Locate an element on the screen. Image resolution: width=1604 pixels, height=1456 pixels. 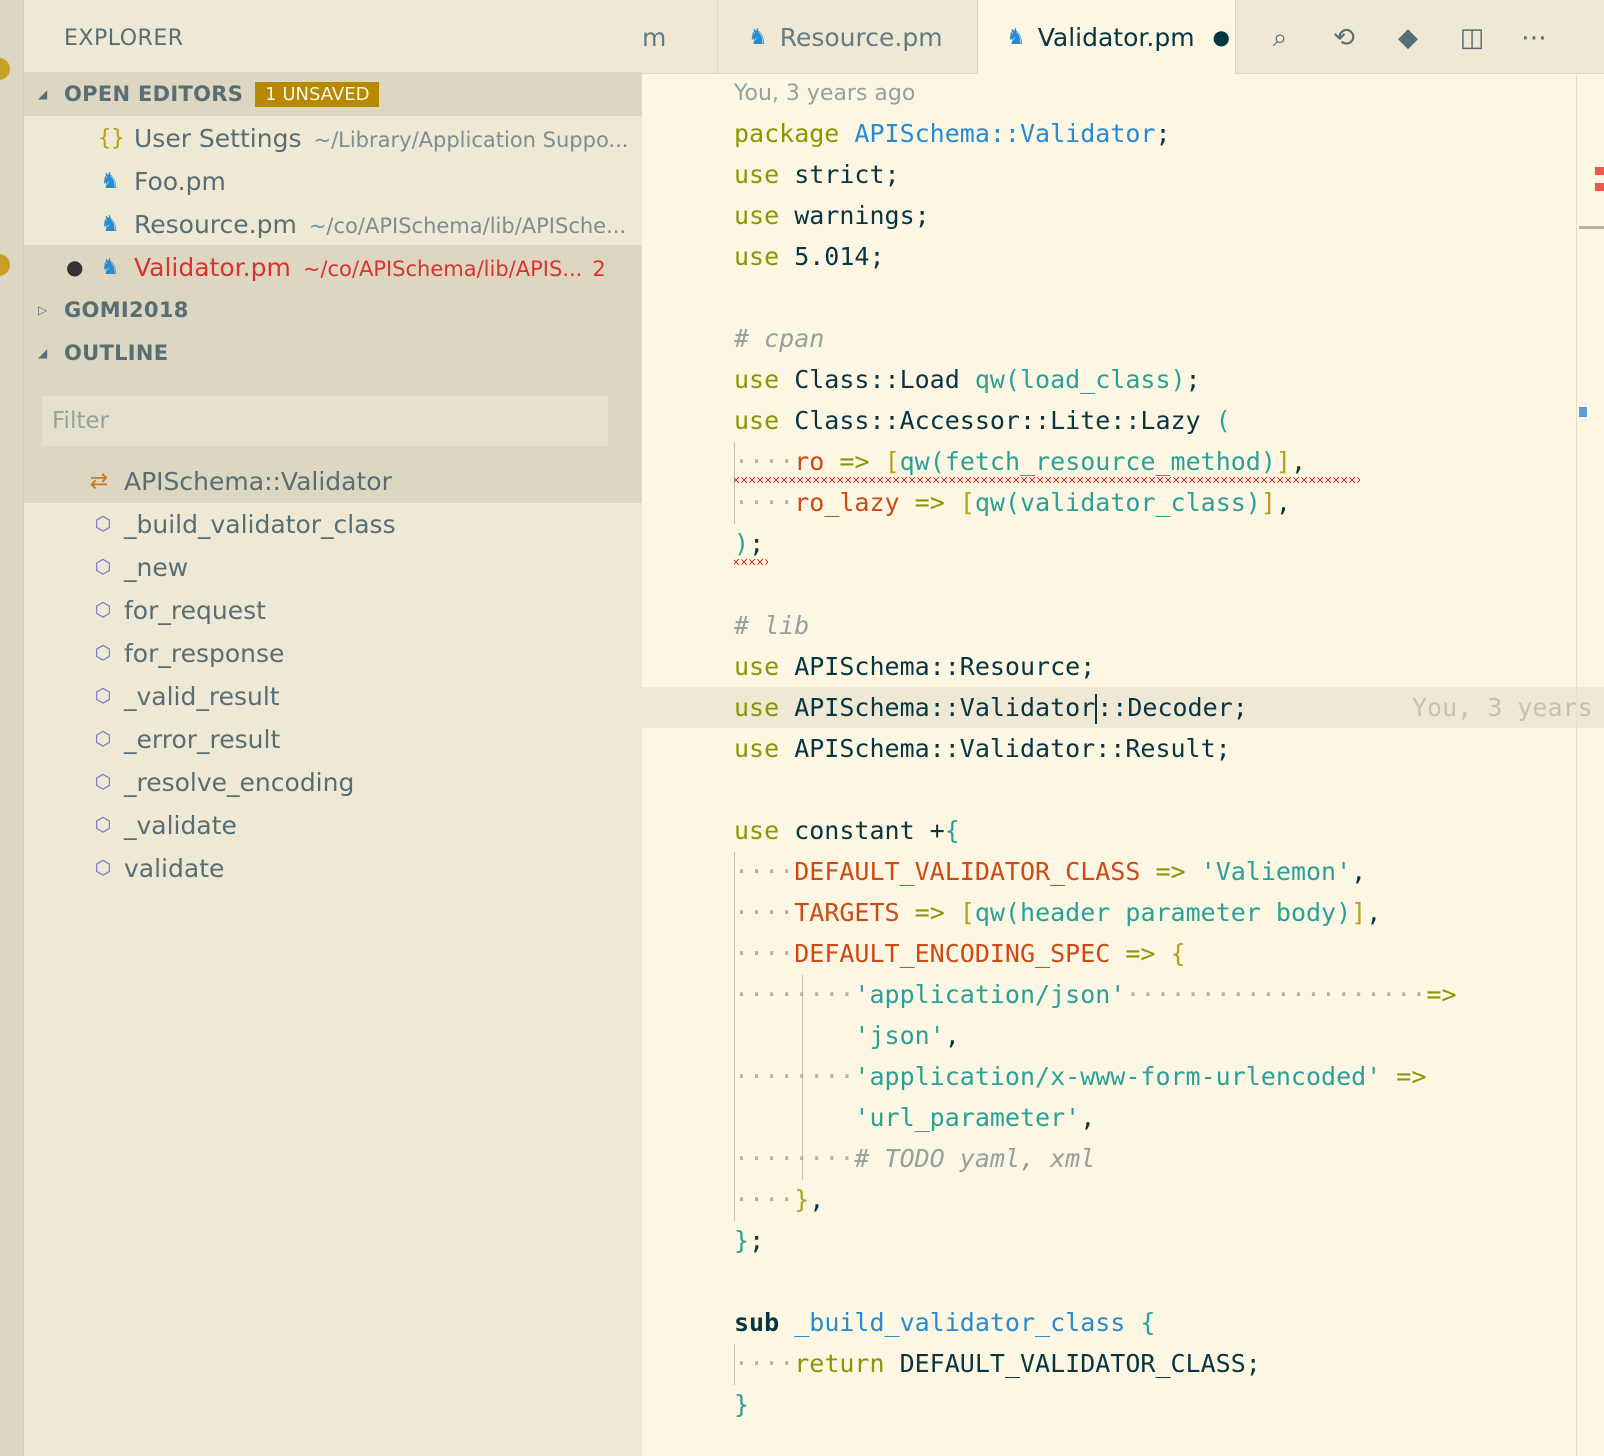
chevron-right-icon: ▷ is located at coordinates (43, 310).